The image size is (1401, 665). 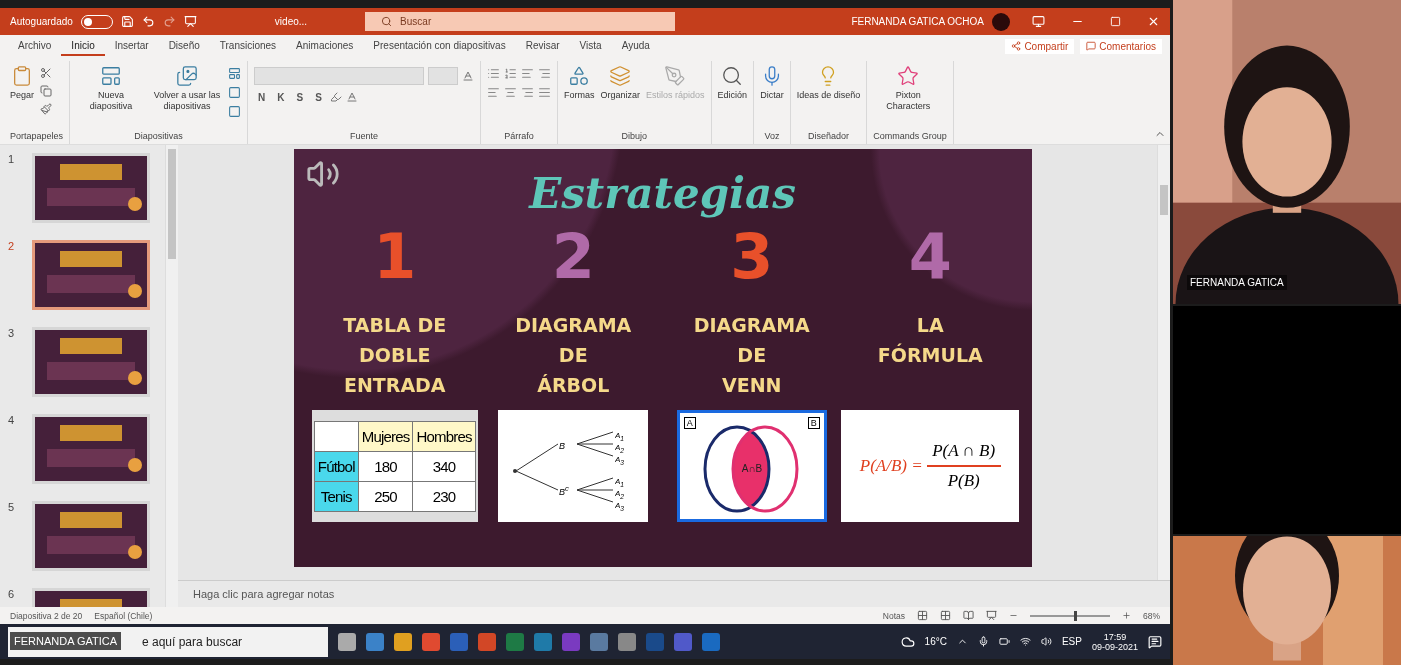 I want to click on maximize-icon, so click(x=1115, y=21).